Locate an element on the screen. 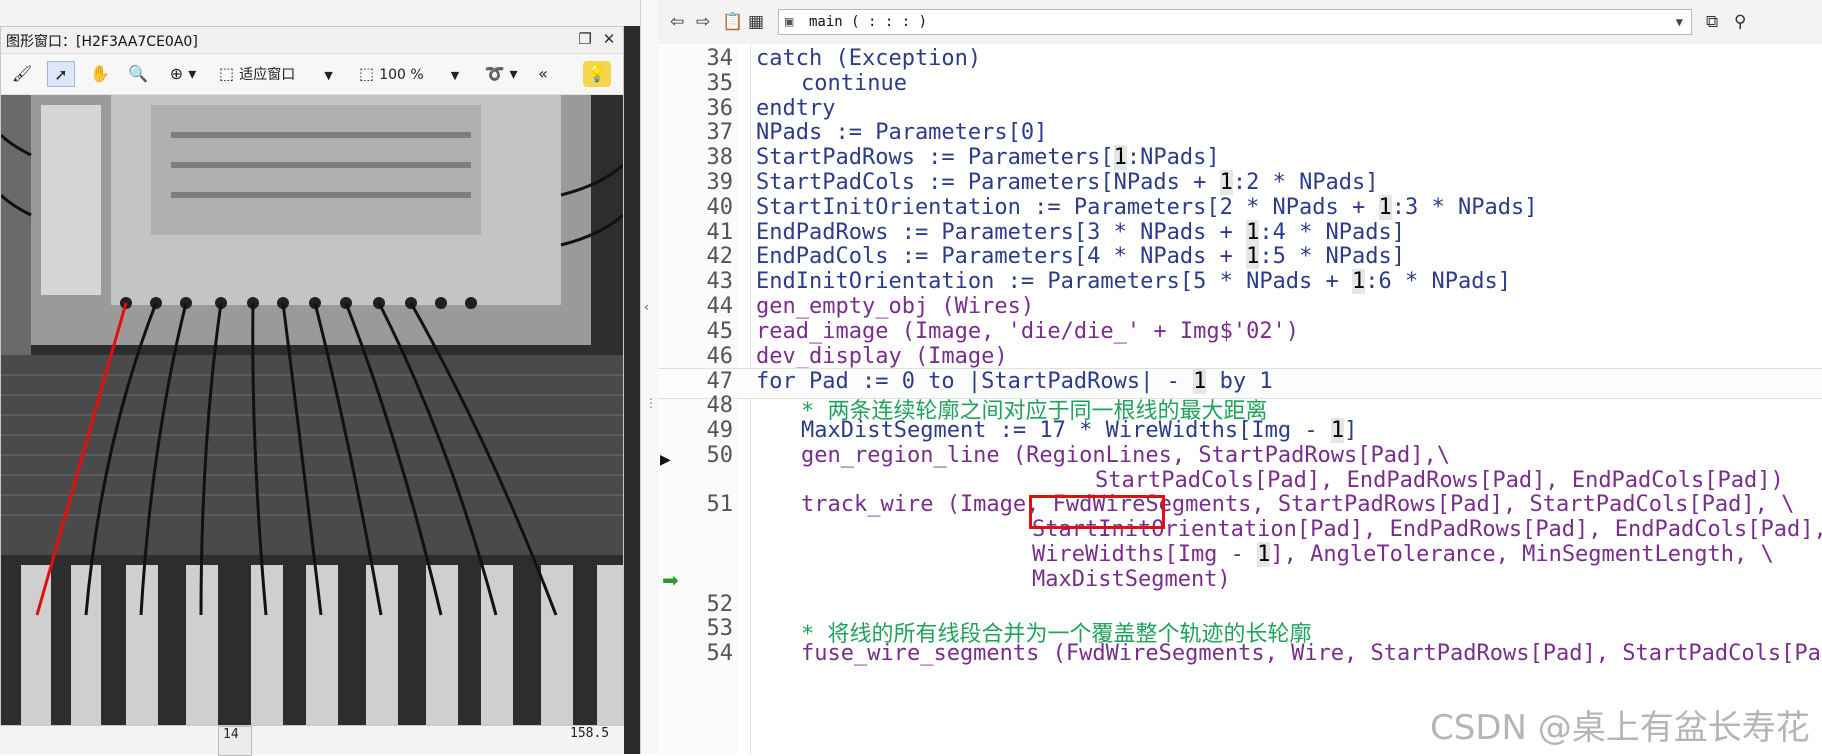 The width and height of the screenshot is (1822, 756). line-number: 51 is located at coordinates (720, 505).